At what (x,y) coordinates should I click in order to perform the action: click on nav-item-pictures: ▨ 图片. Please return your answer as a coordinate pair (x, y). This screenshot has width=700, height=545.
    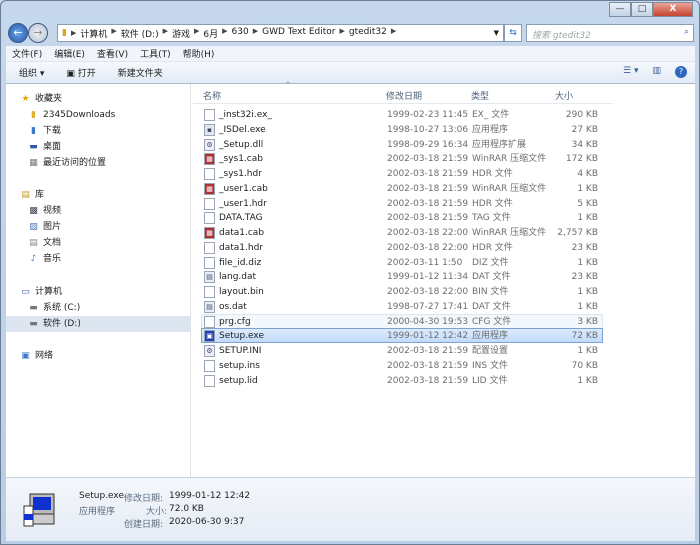
    Looking at the image, I should click on (44, 227).